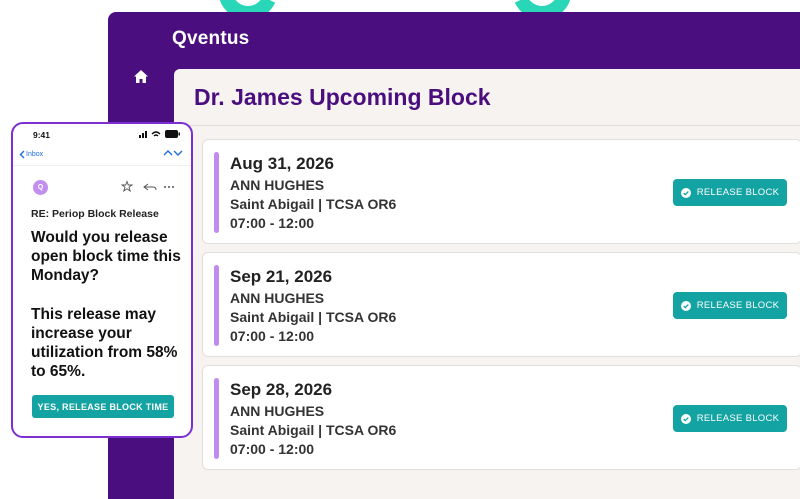  I want to click on mail-actions, so click(147, 186).